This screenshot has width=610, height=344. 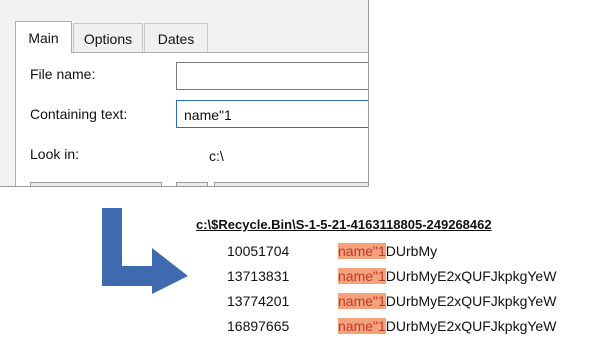 I want to click on match-rest: DUrbMy, so click(x=411, y=251).